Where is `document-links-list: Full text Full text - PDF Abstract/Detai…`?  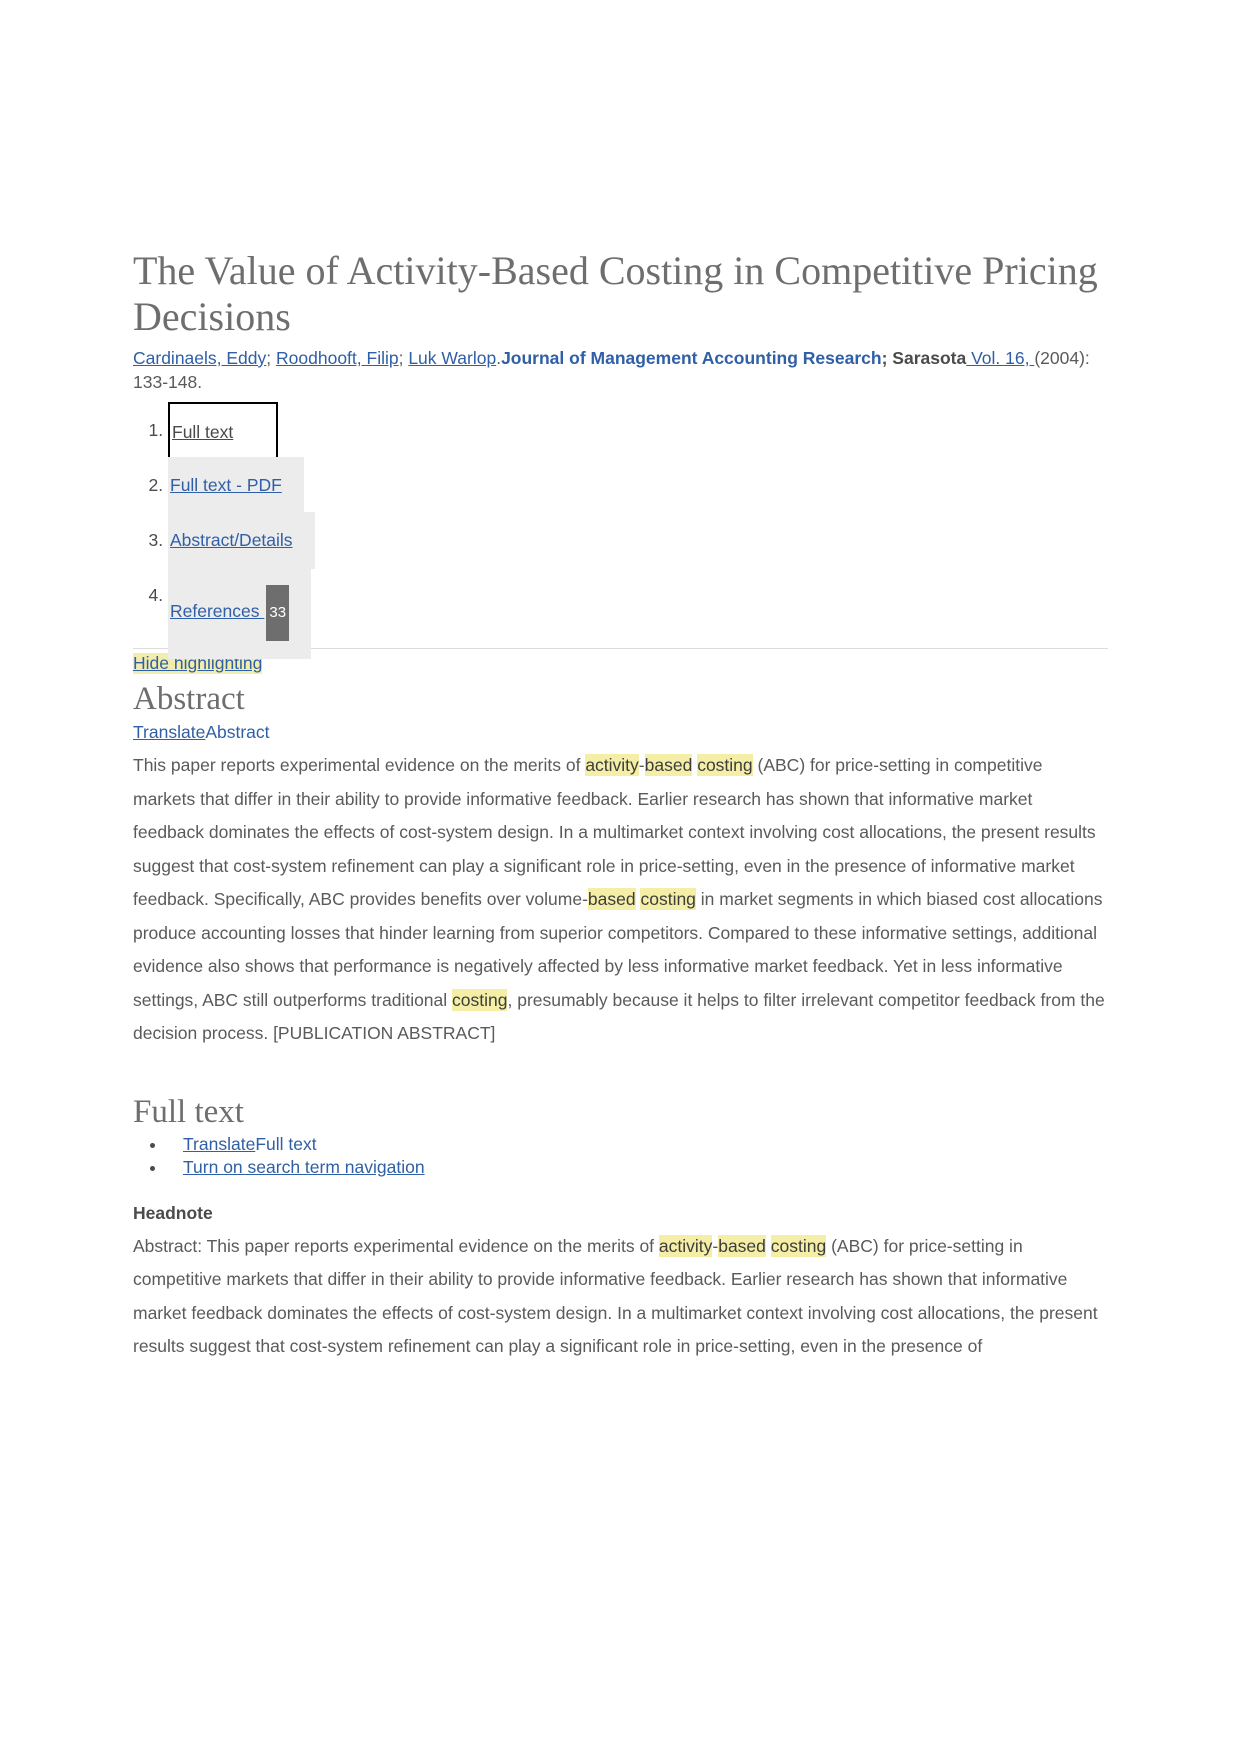 document-links-list: Full text Full text - PDF Abstract/Detai… is located at coordinates (620, 530).